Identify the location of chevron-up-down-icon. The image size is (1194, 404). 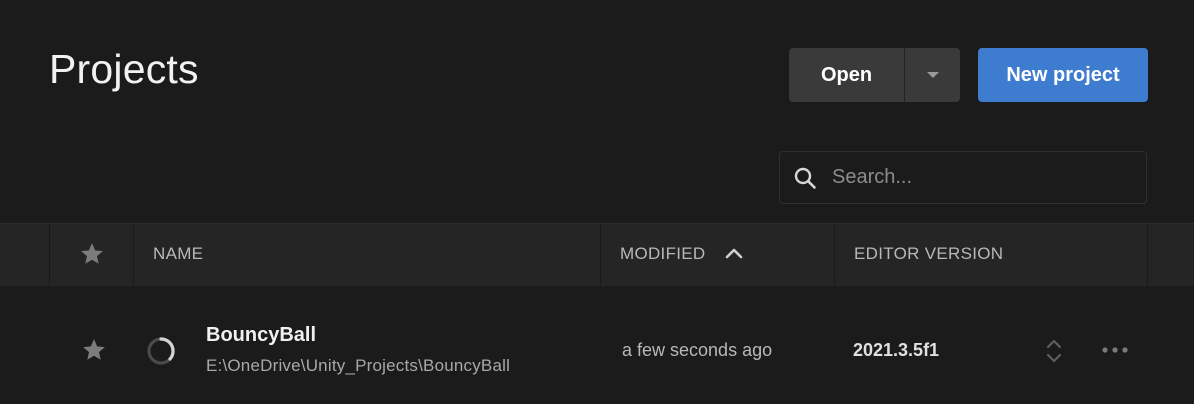
(1054, 351).